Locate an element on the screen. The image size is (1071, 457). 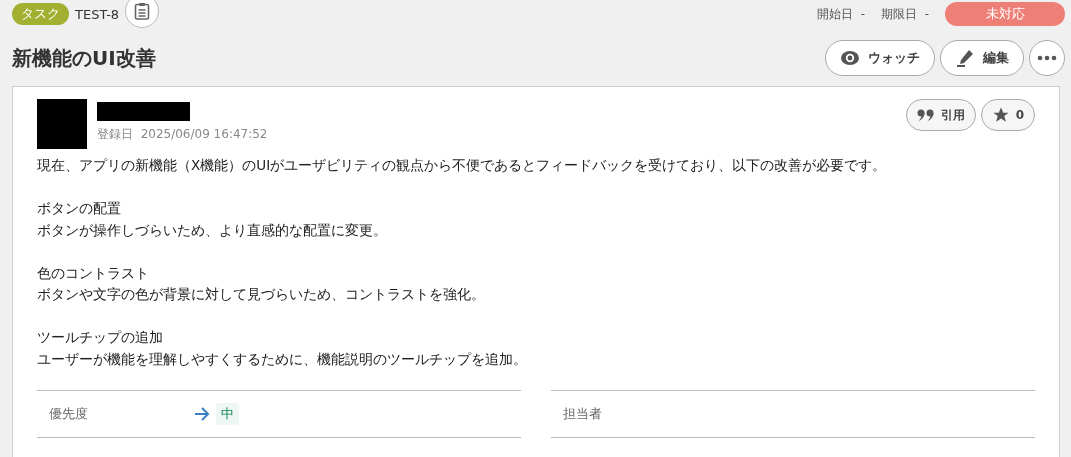
description-line: ツールチップの追加 is located at coordinates (100, 337).